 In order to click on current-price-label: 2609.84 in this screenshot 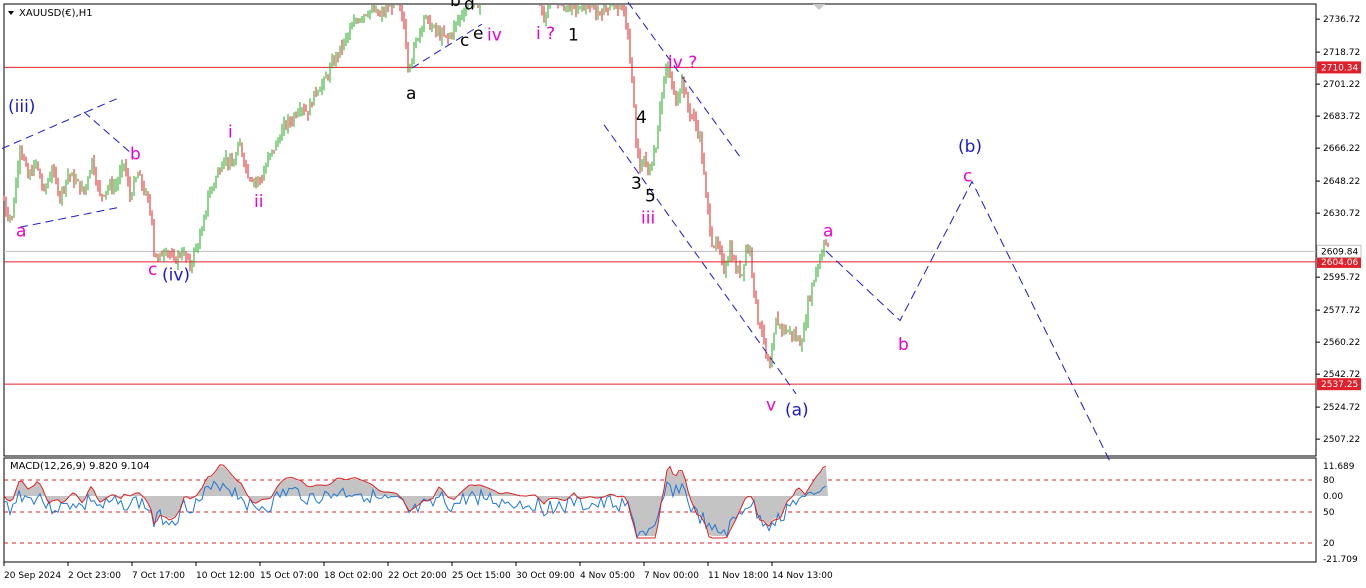, I will do `click(1339, 252)`.